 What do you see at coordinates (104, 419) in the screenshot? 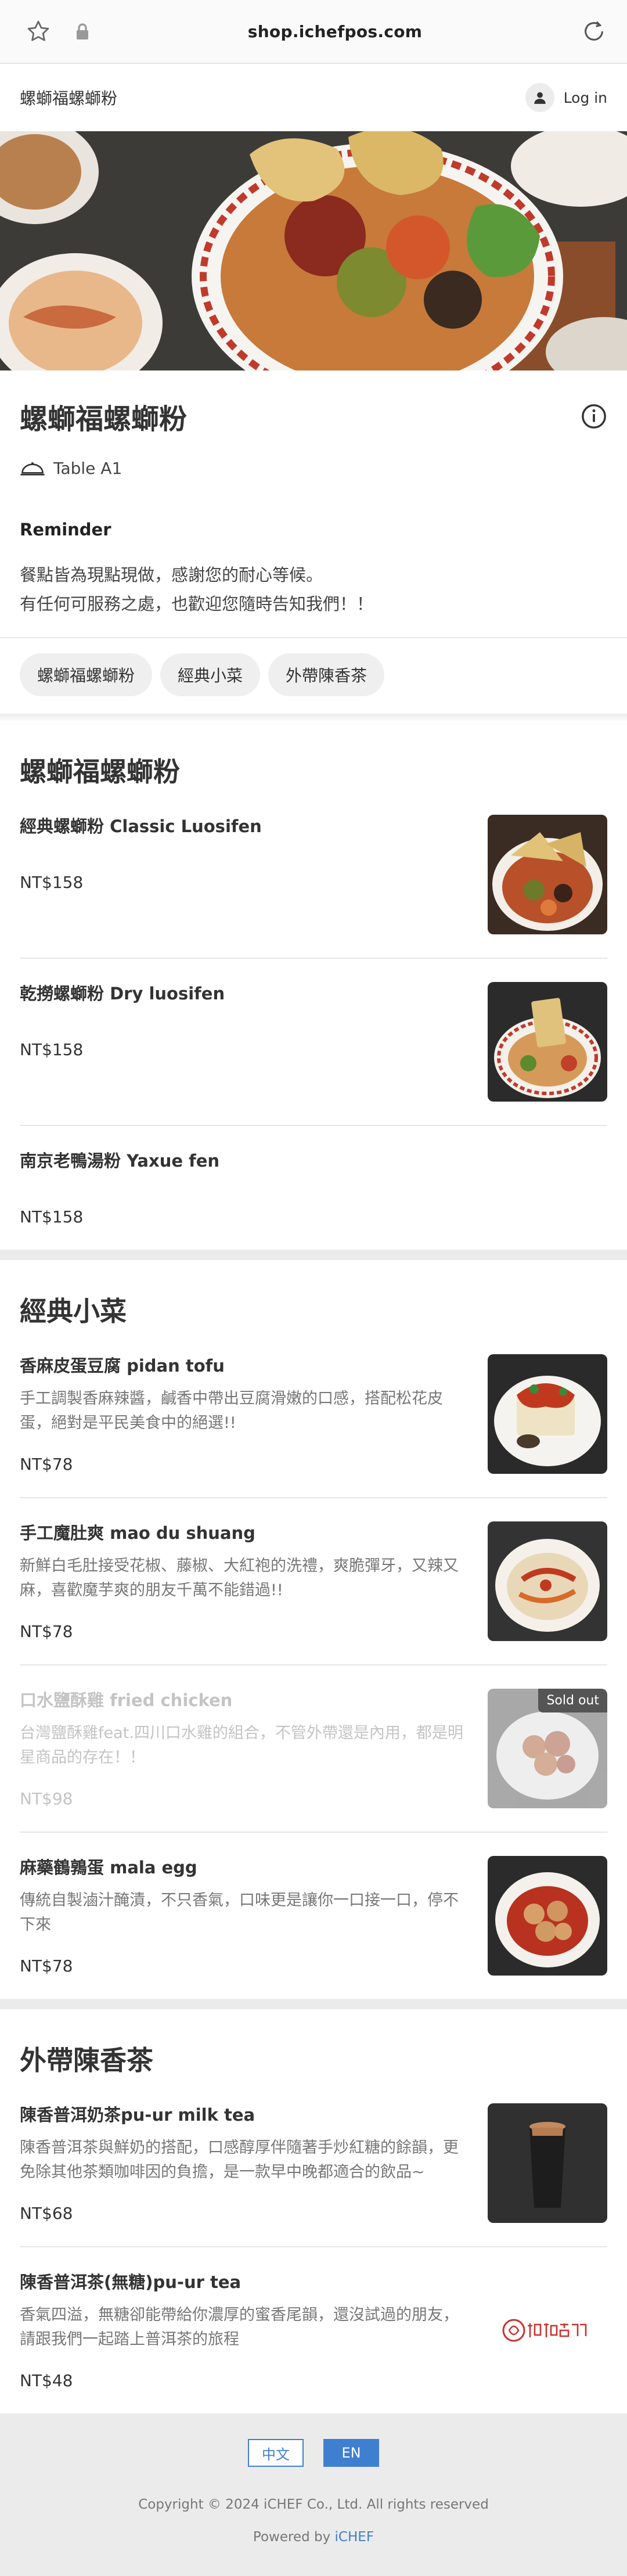
I see `store-title: 螺螄福螺螄粉` at bounding box center [104, 419].